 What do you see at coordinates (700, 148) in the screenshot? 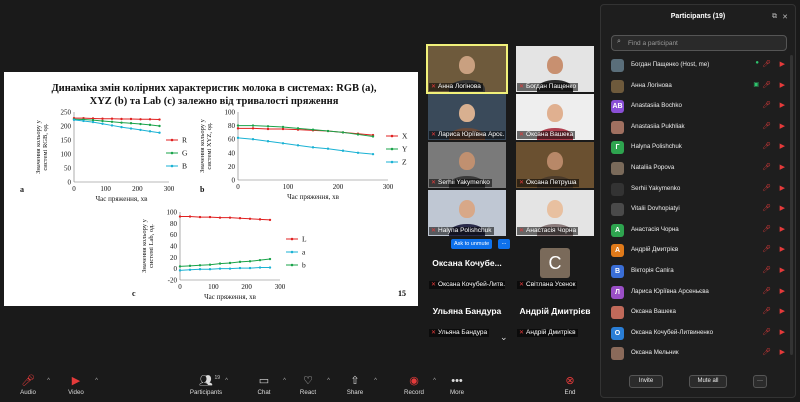
I see `participant-row: Г Halyna Polishchuk 🎤︎ ▶︎` at bounding box center [700, 148].